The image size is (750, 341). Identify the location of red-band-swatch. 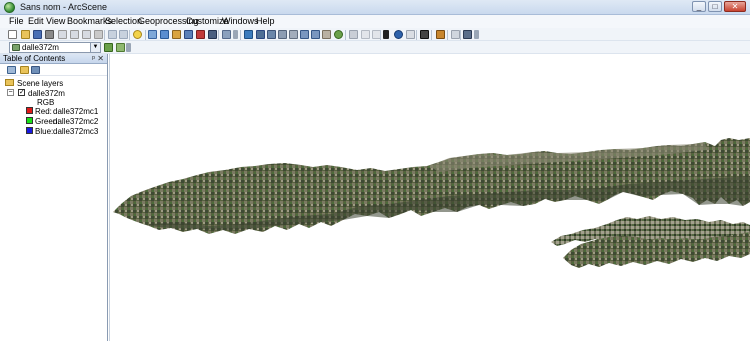
(29, 110).